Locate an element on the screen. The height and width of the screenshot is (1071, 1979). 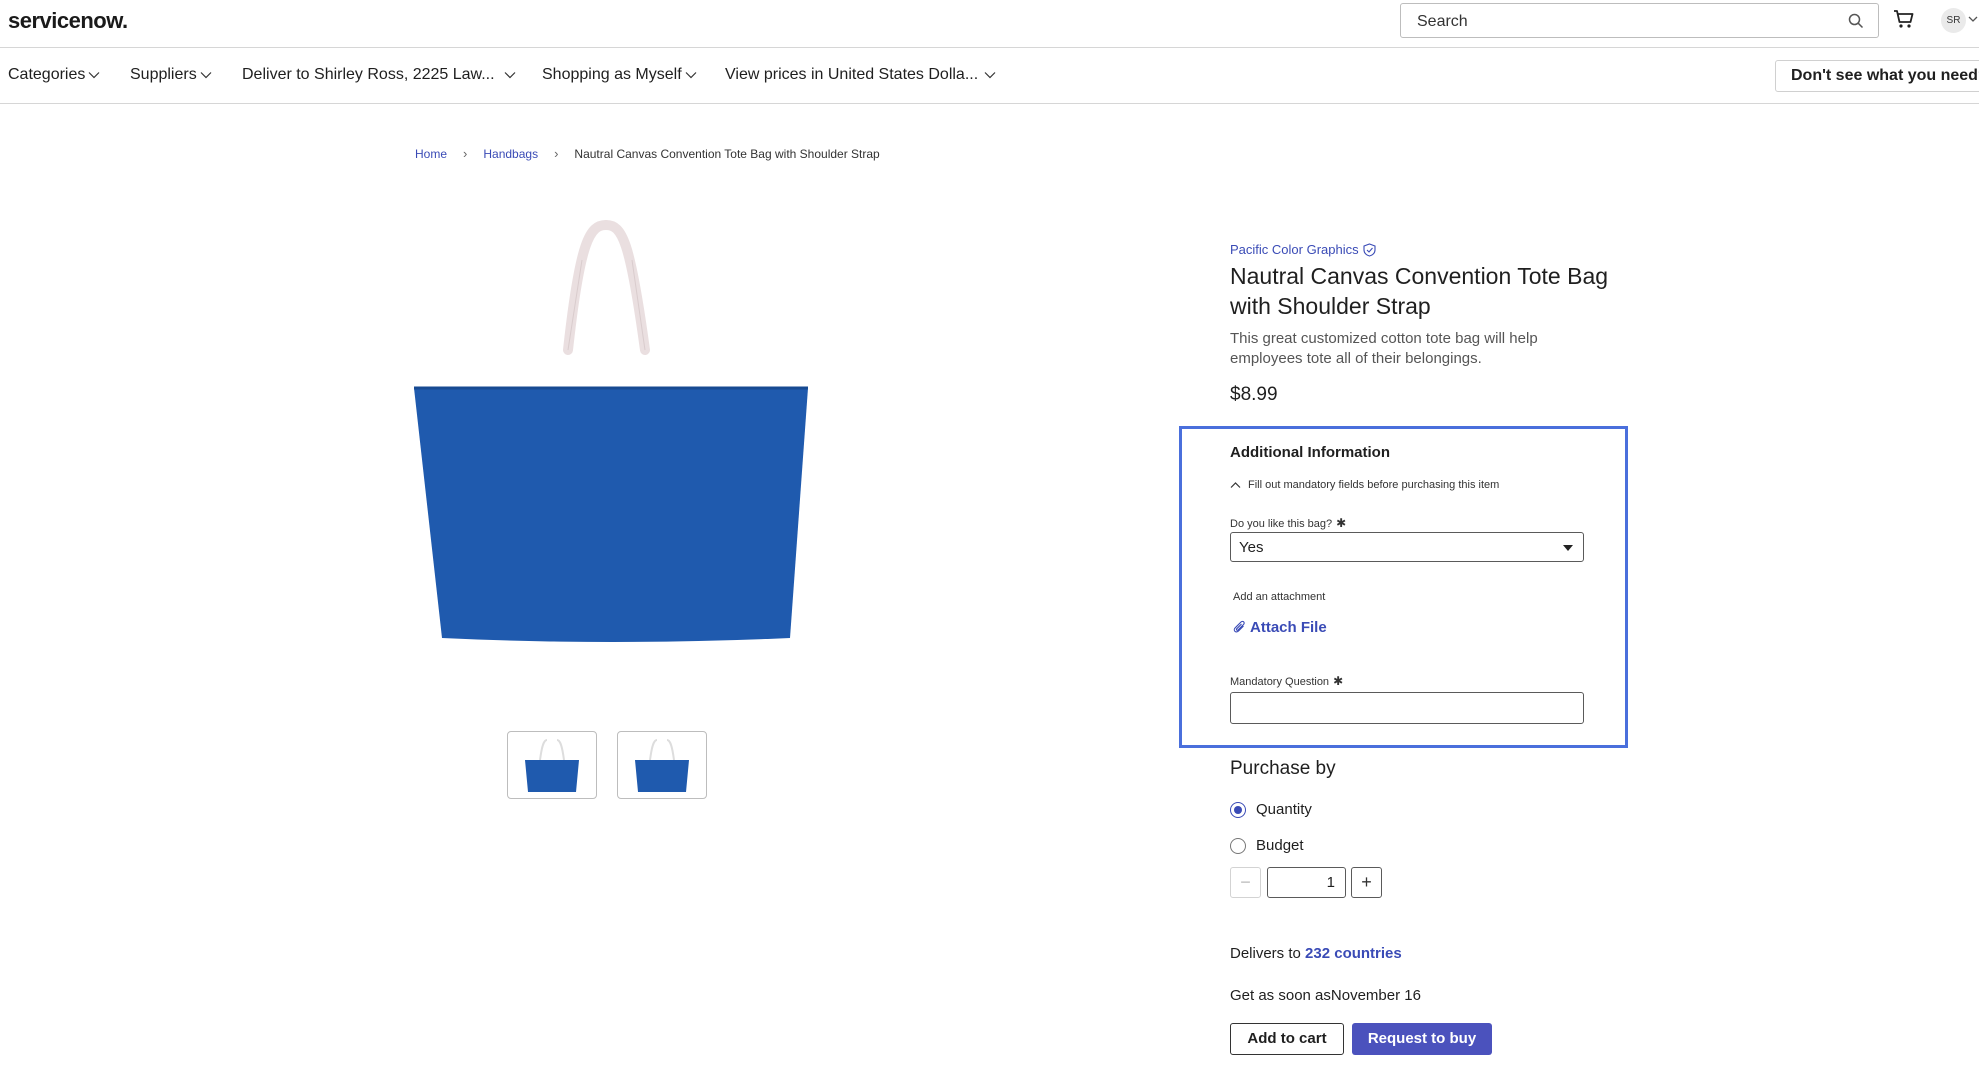
nav-shopping-as-label: Shopping as Myself is located at coordinates (612, 74).